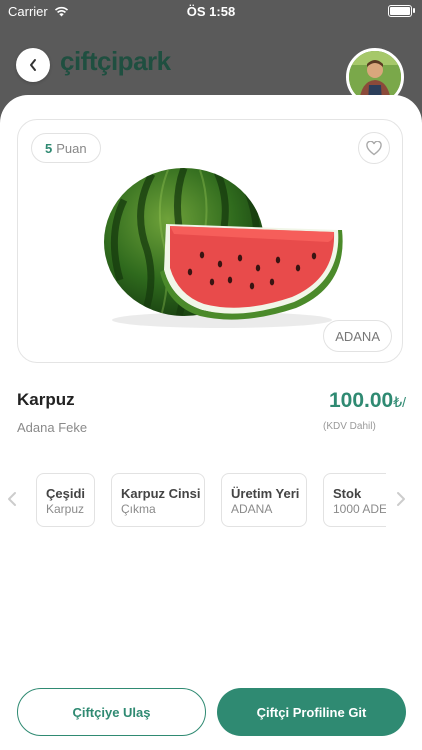 This screenshot has height=750, width=422. I want to click on back-button, so click(33, 65).